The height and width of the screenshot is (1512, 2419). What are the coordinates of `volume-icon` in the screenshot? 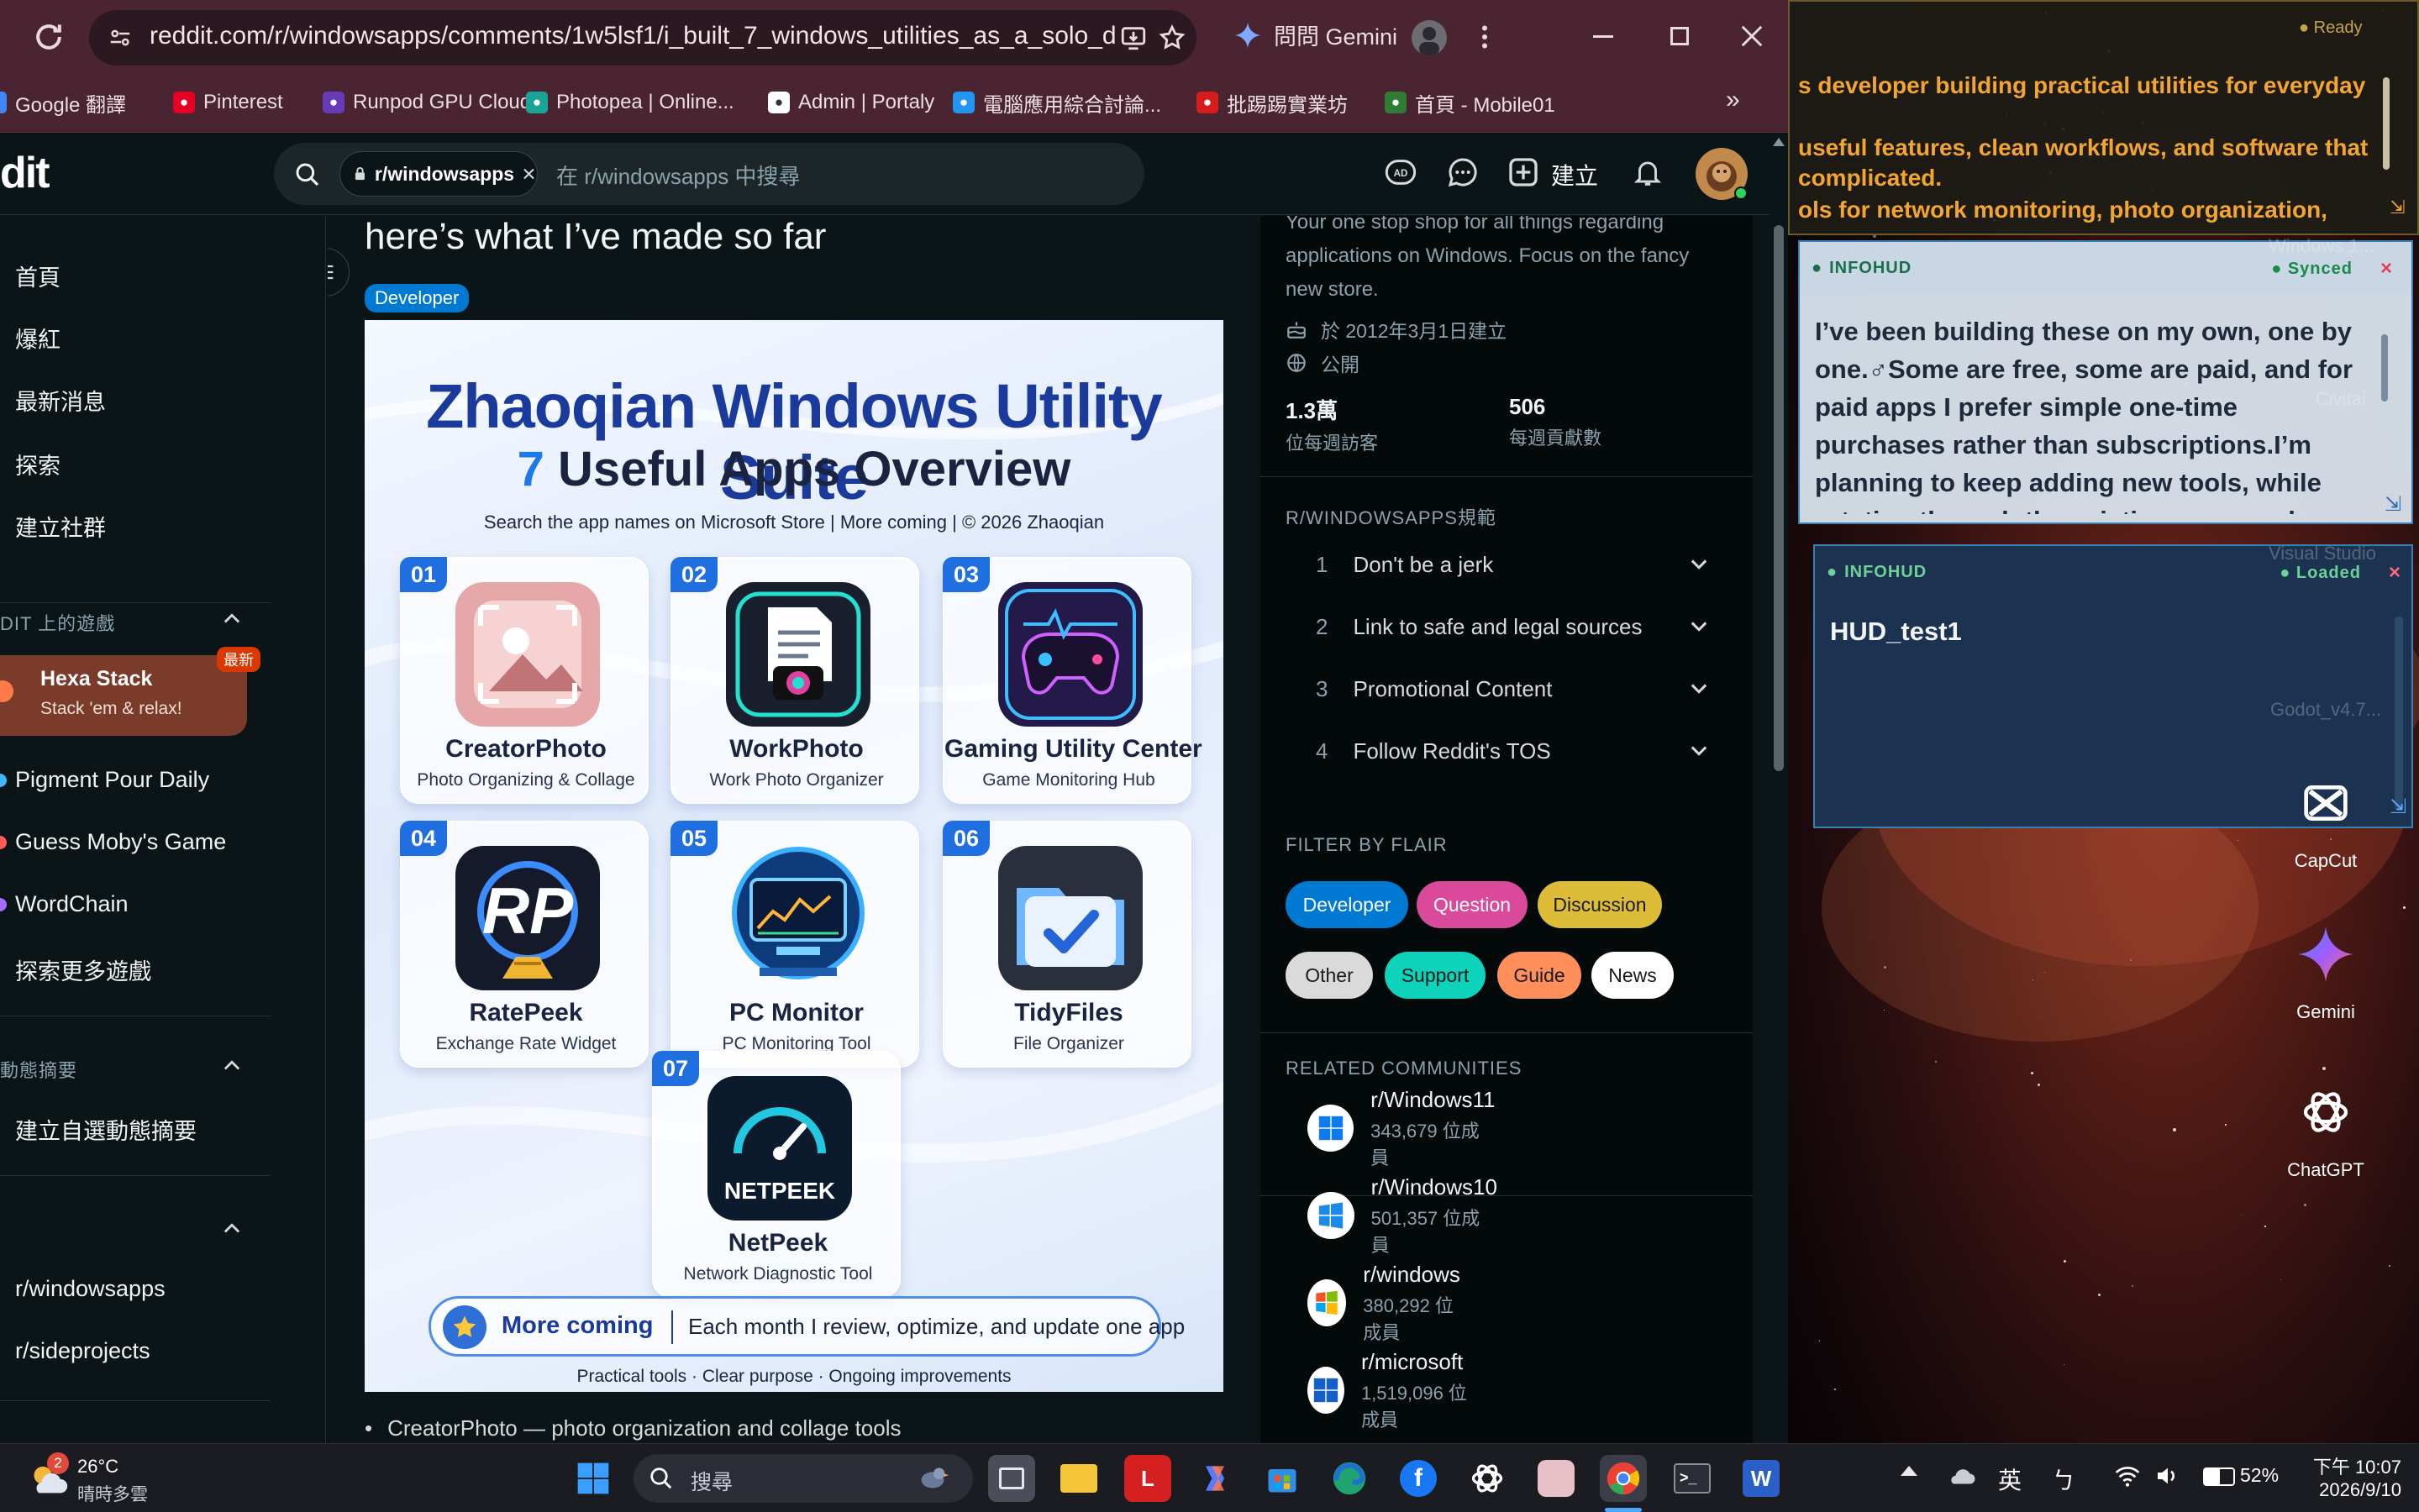 It's located at (2167, 1476).